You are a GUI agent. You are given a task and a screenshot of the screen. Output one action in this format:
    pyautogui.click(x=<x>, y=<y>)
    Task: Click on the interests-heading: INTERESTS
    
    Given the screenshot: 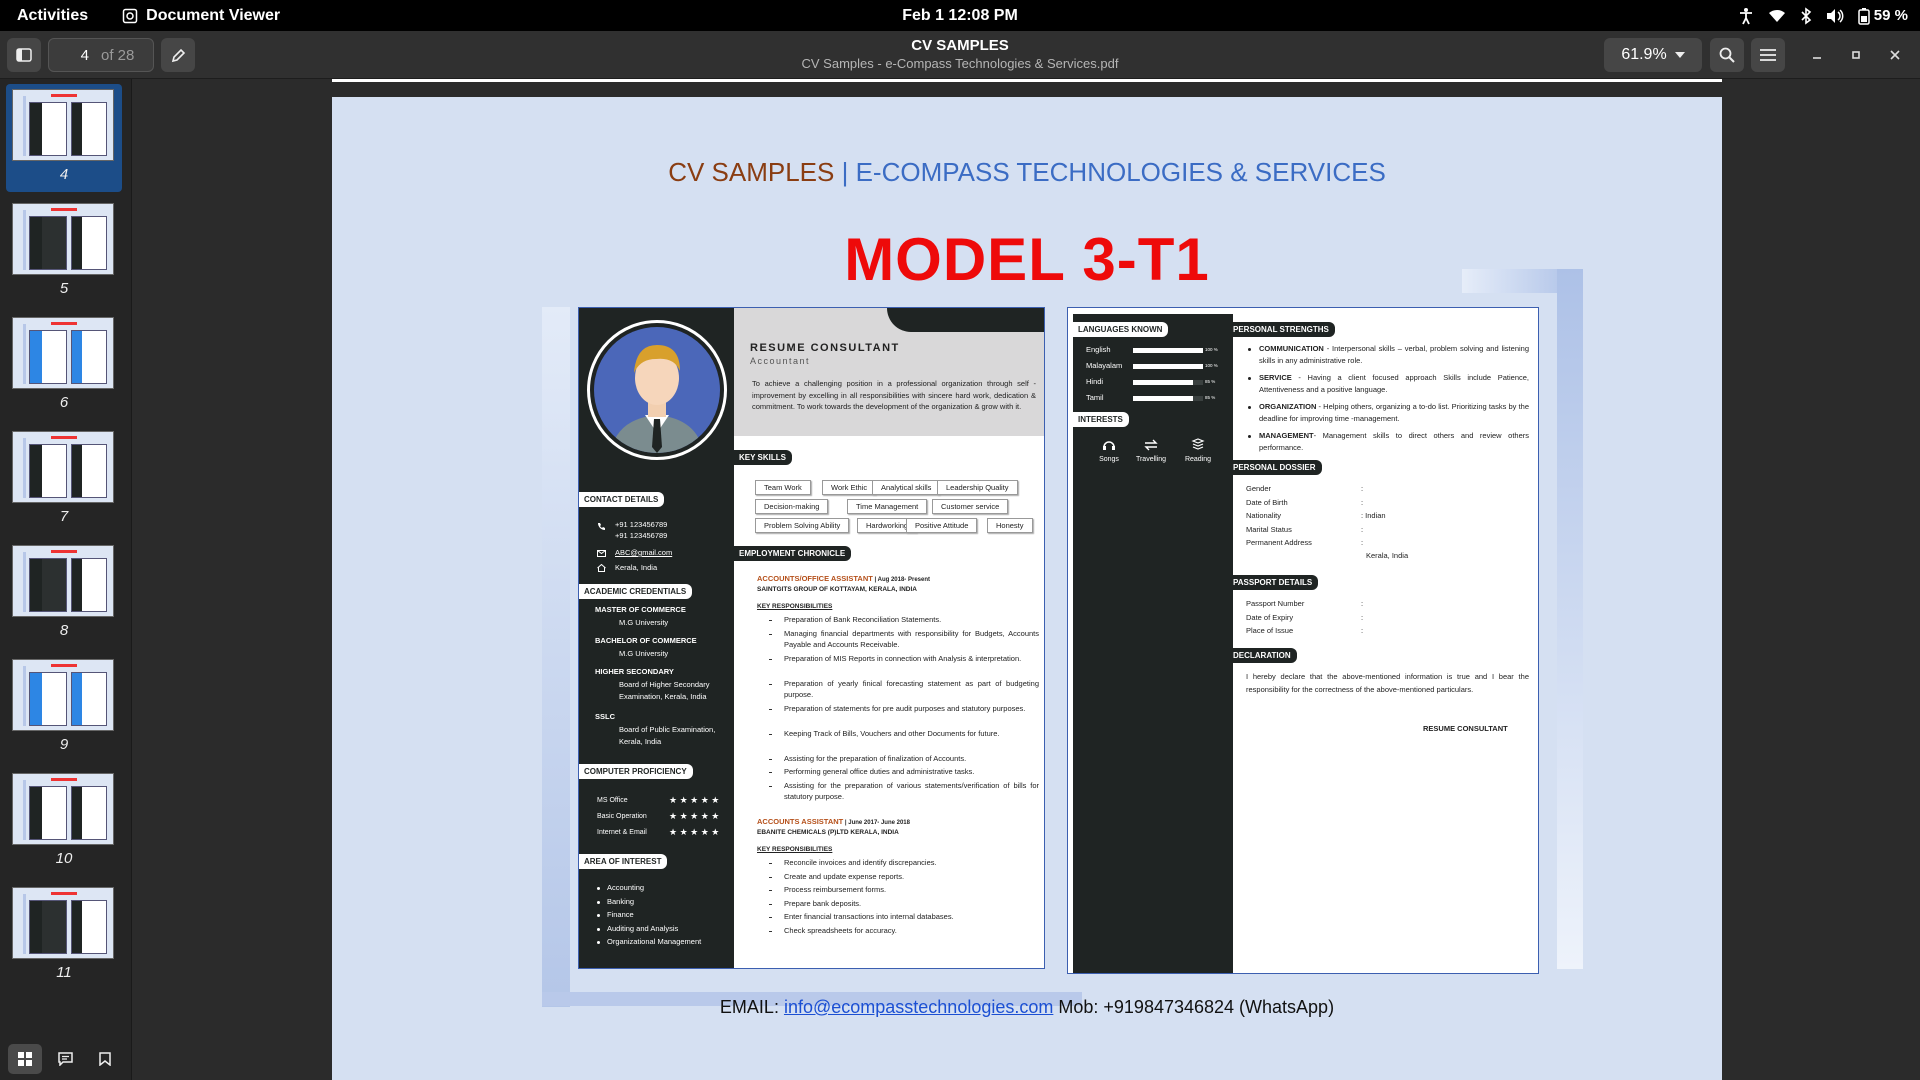 What is the action you would take?
    pyautogui.click(x=1101, y=419)
    